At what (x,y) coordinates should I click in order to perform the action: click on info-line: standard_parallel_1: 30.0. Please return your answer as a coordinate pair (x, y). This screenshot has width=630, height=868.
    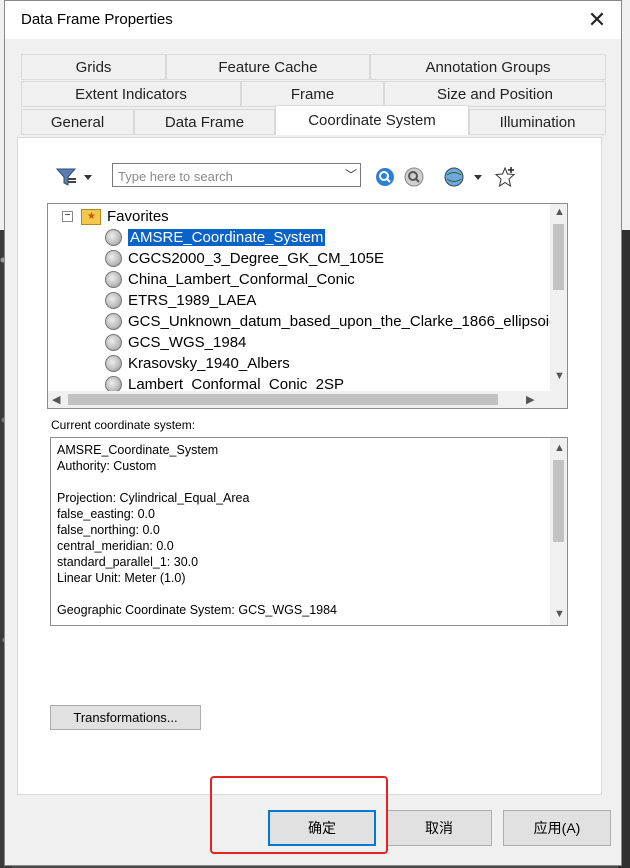
    Looking at the image, I should click on (128, 562).